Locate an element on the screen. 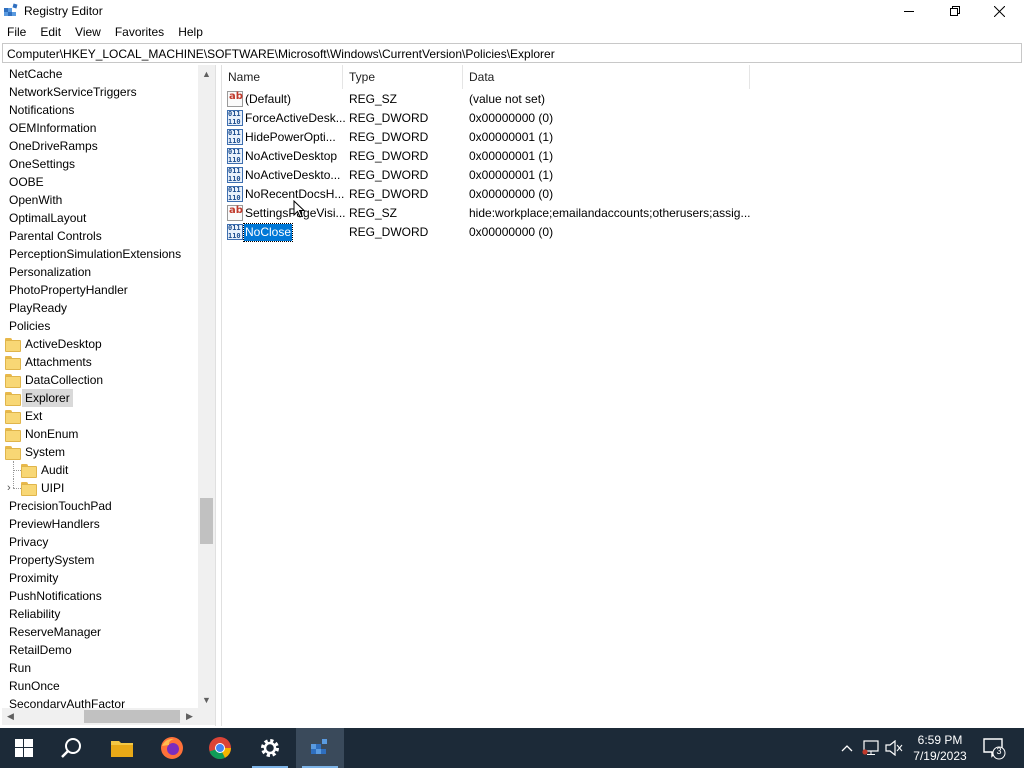 Image resolution: width=1024 pixels, height=768 pixels. tree-item-label: Attachments is located at coordinates (58, 362).